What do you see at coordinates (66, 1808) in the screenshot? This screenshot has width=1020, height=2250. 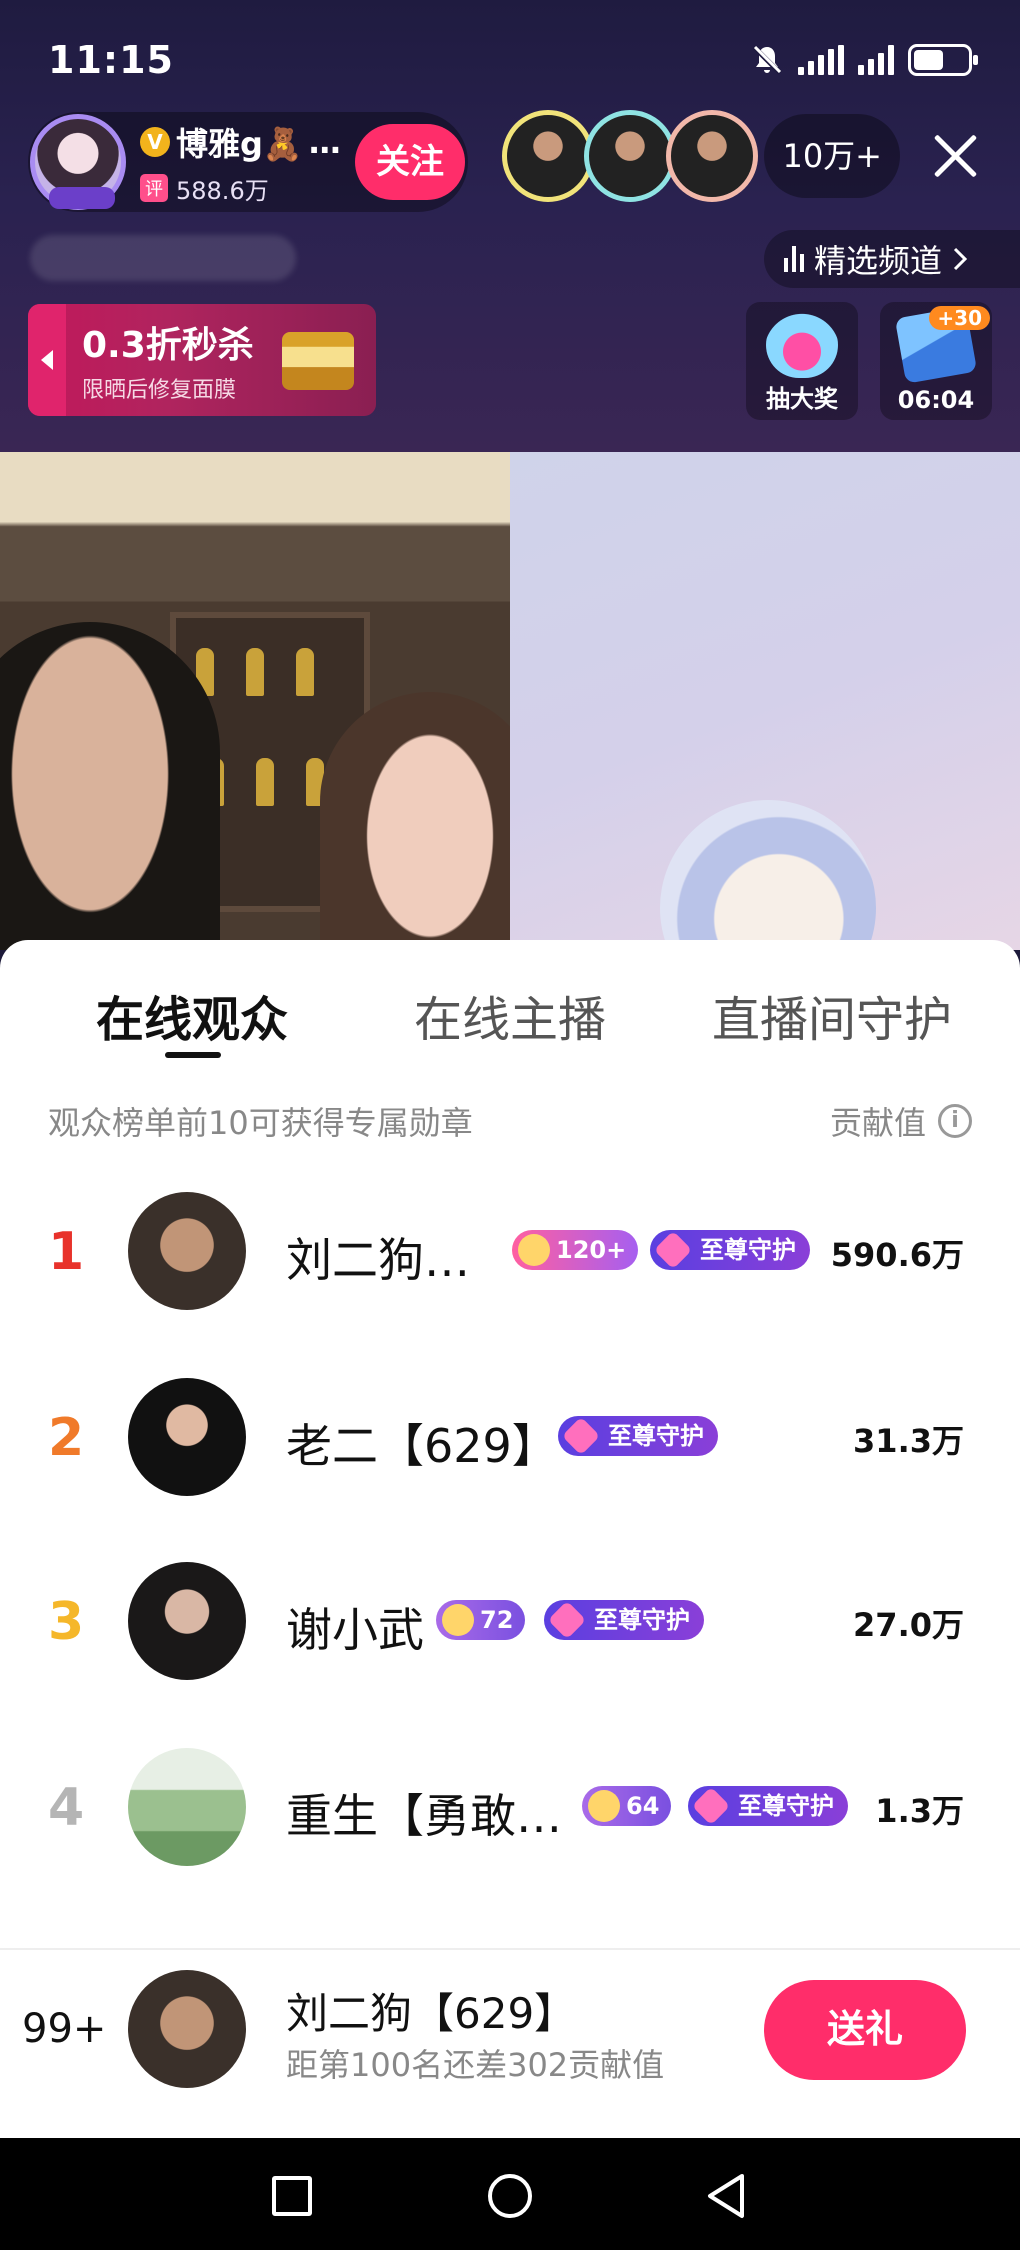 I see `rank-number: 4` at bounding box center [66, 1808].